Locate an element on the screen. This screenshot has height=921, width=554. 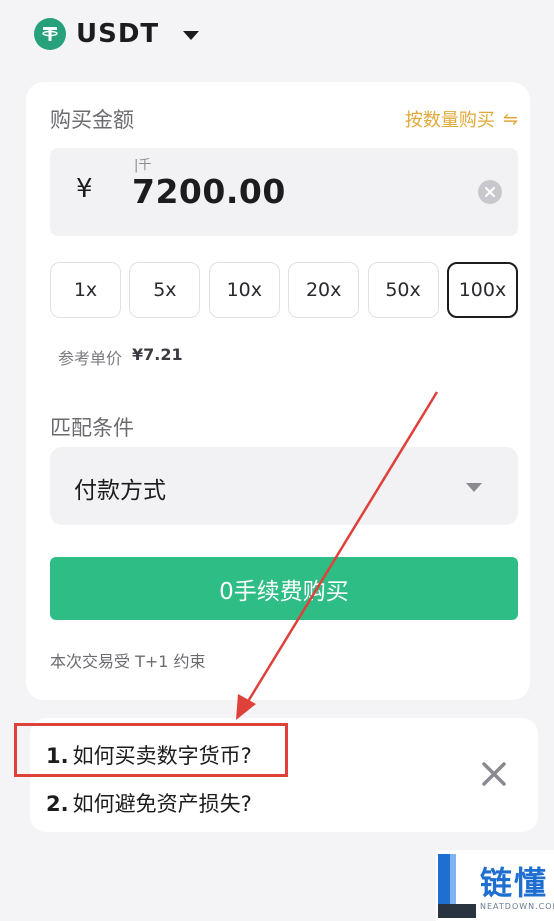
faq-item-2: 2. 如何避免资产损失? is located at coordinates (149, 803).